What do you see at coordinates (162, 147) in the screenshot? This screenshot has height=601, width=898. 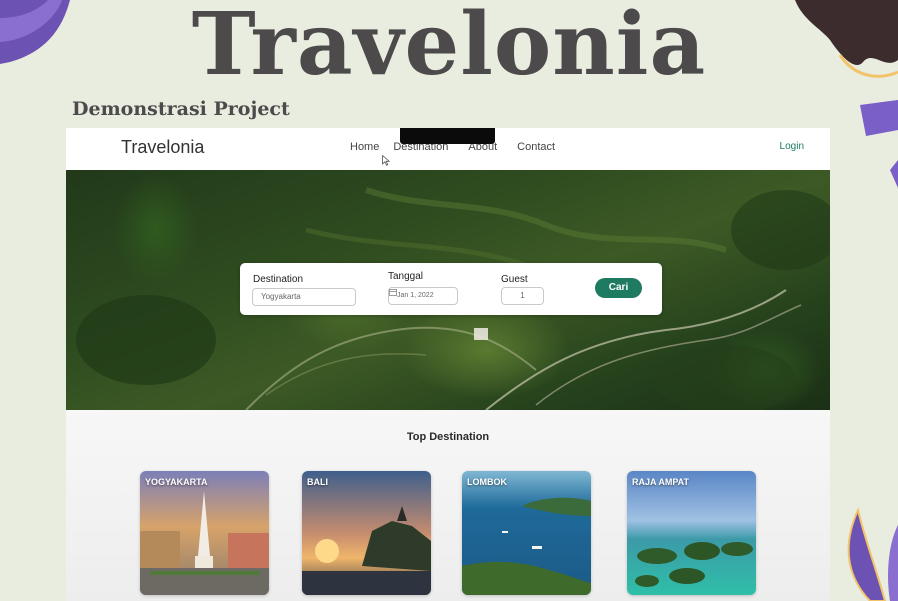 I see `site-brand: Travelonia` at bounding box center [162, 147].